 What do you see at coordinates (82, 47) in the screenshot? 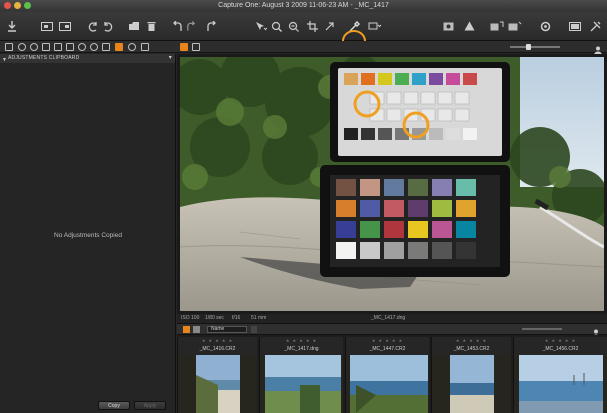
I see `tab-details` at bounding box center [82, 47].